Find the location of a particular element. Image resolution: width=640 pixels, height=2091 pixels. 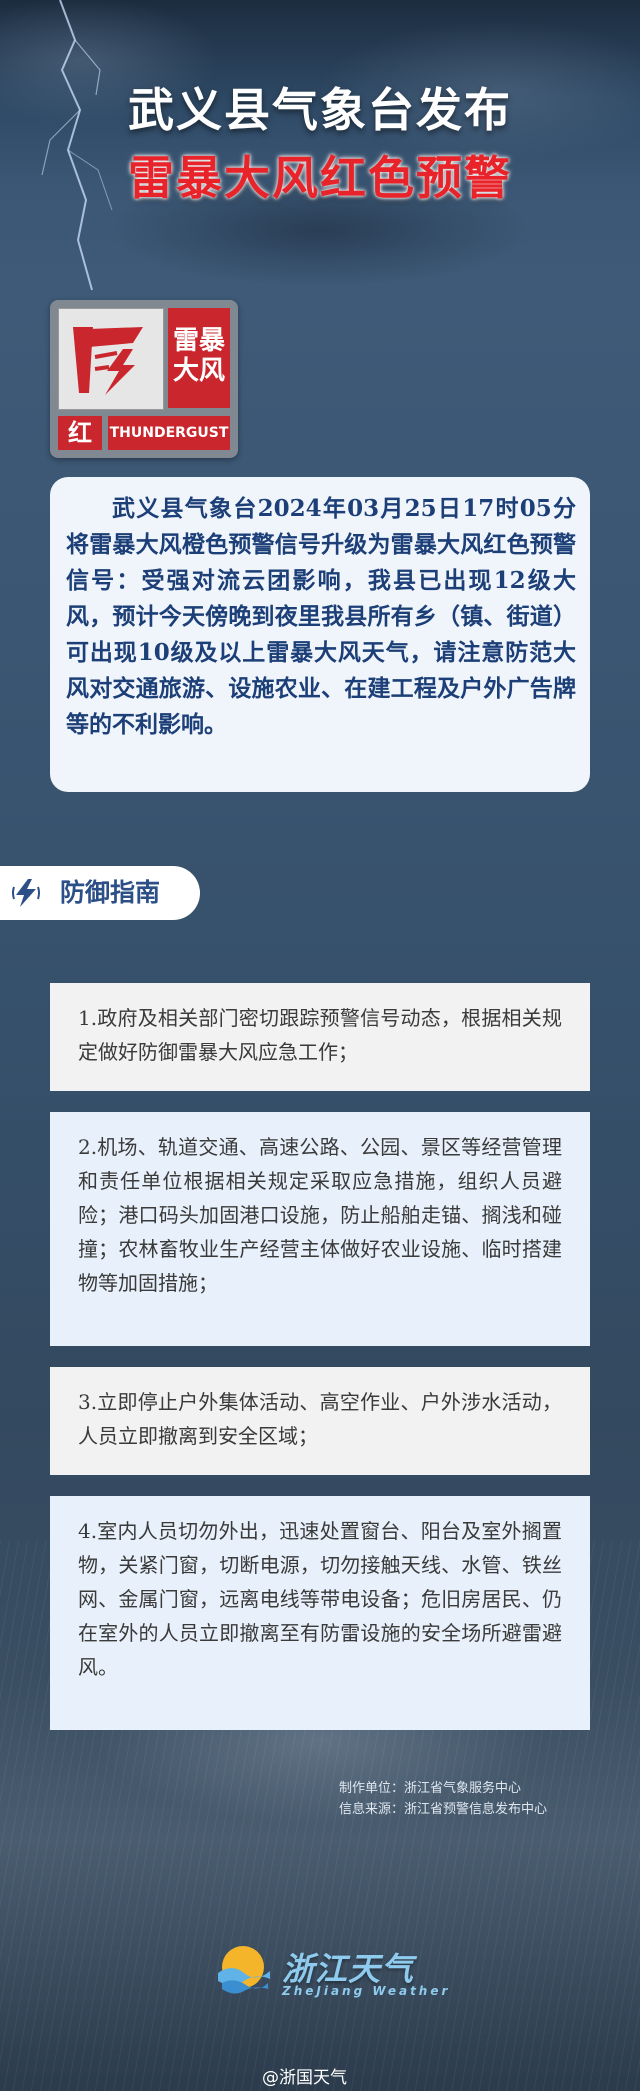

logo-name-en: ZheJiang Weather is located at coordinates (366, 1991).